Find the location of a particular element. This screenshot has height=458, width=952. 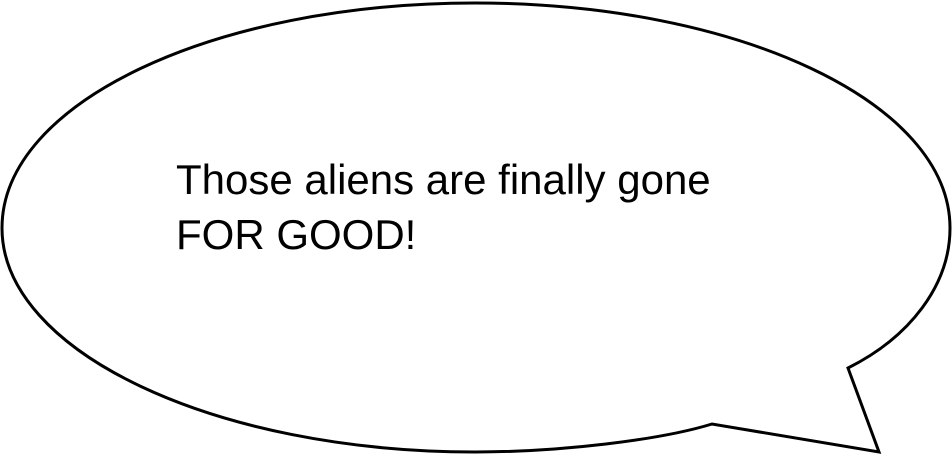

speech-line-2: FOR GOOD! is located at coordinates (296, 234).